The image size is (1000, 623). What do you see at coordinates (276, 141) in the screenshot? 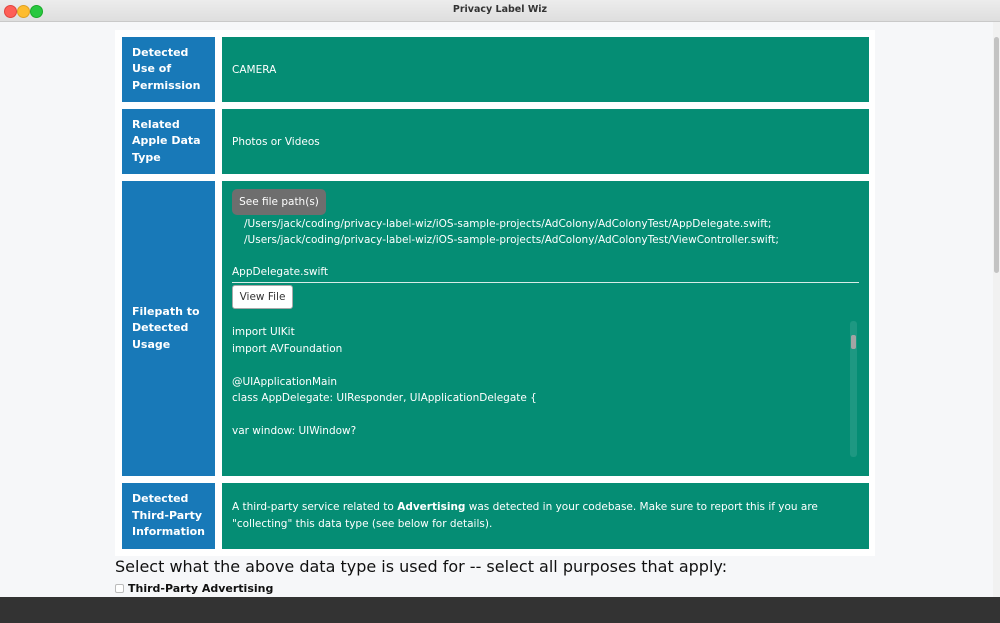
I see `data-type-value: Photos or Videos` at bounding box center [276, 141].